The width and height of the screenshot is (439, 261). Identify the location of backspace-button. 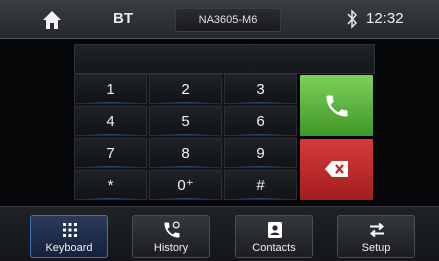
(336, 169).